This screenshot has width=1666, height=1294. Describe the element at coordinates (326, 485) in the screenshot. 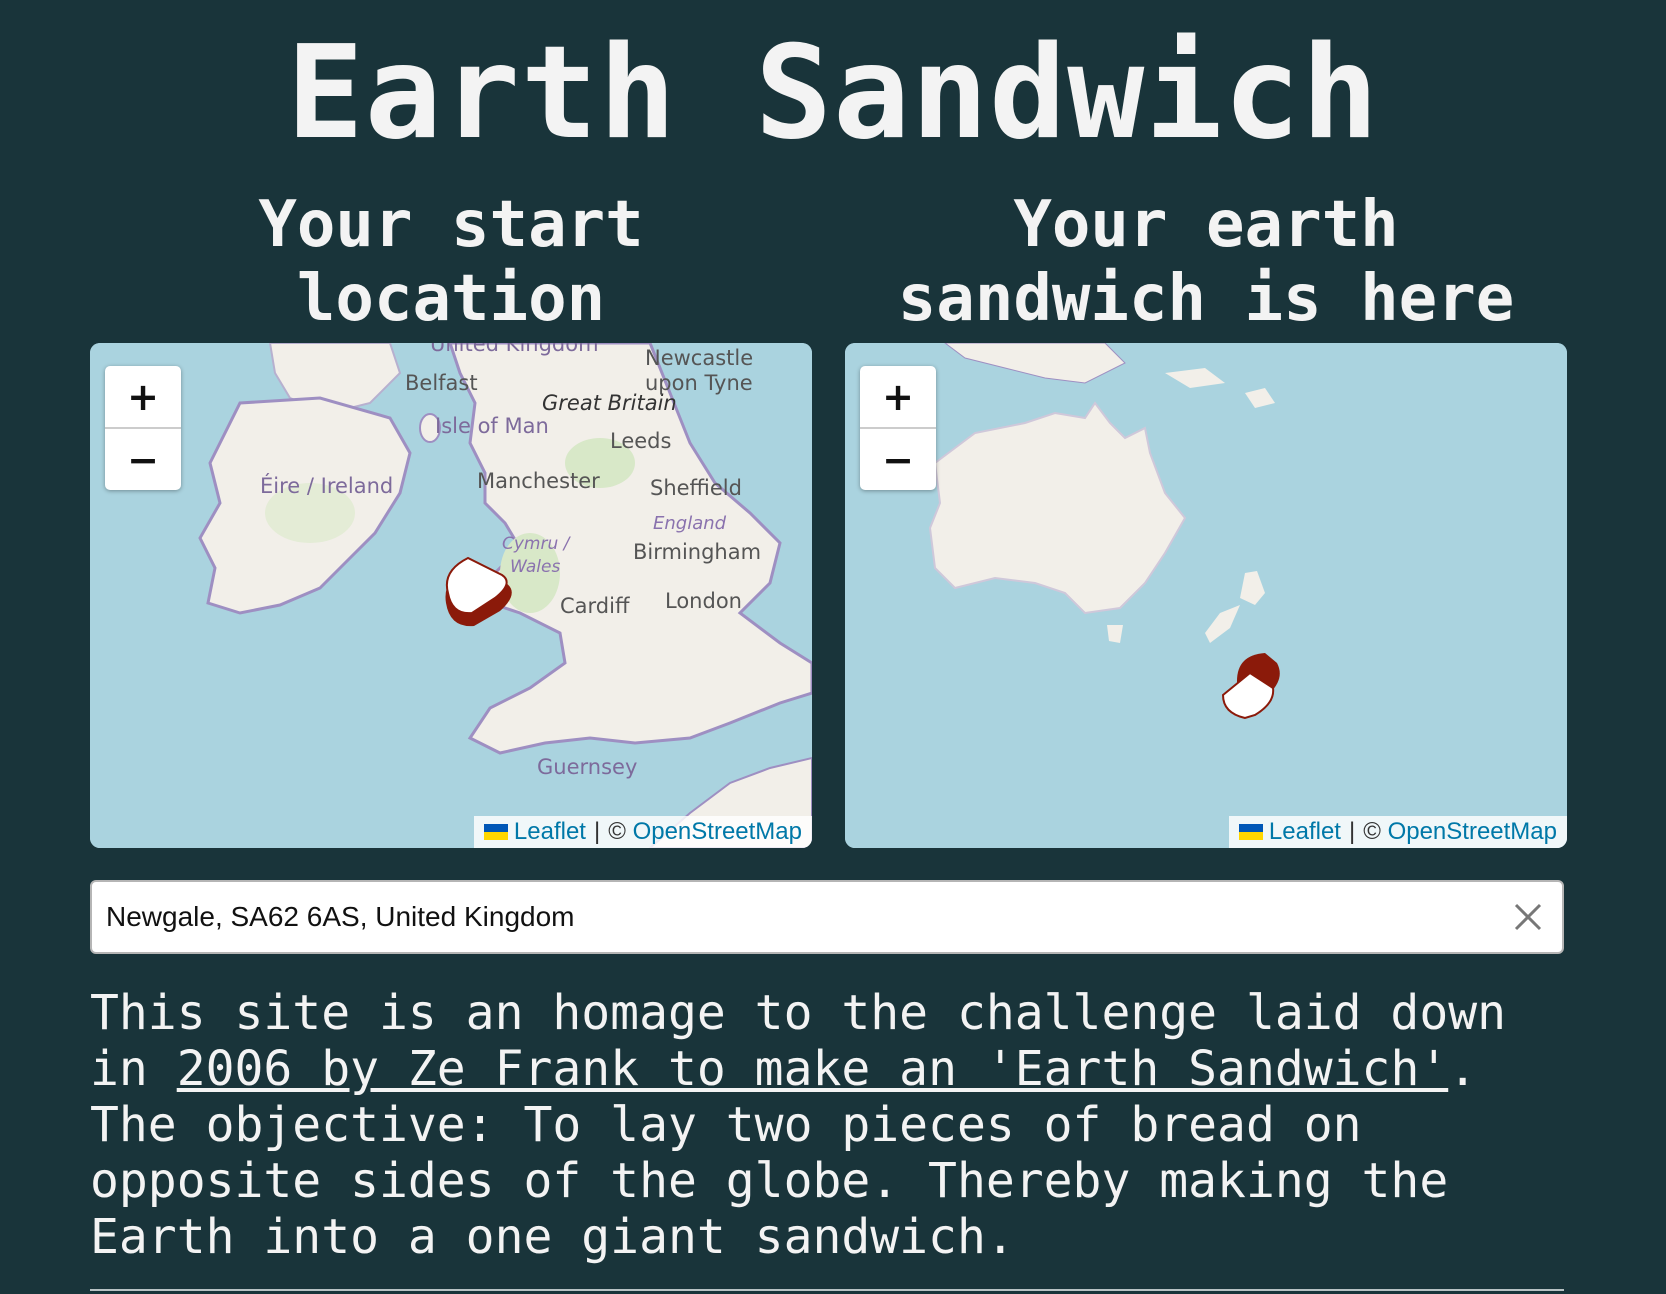

I see `label-ireland: Éire / Ireland` at that location.